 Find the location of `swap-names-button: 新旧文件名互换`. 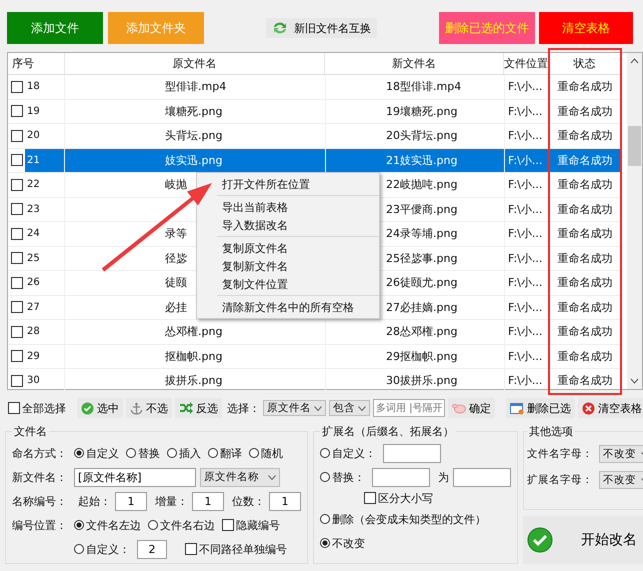

swap-names-button: 新旧文件名互换 is located at coordinates (321, 28).